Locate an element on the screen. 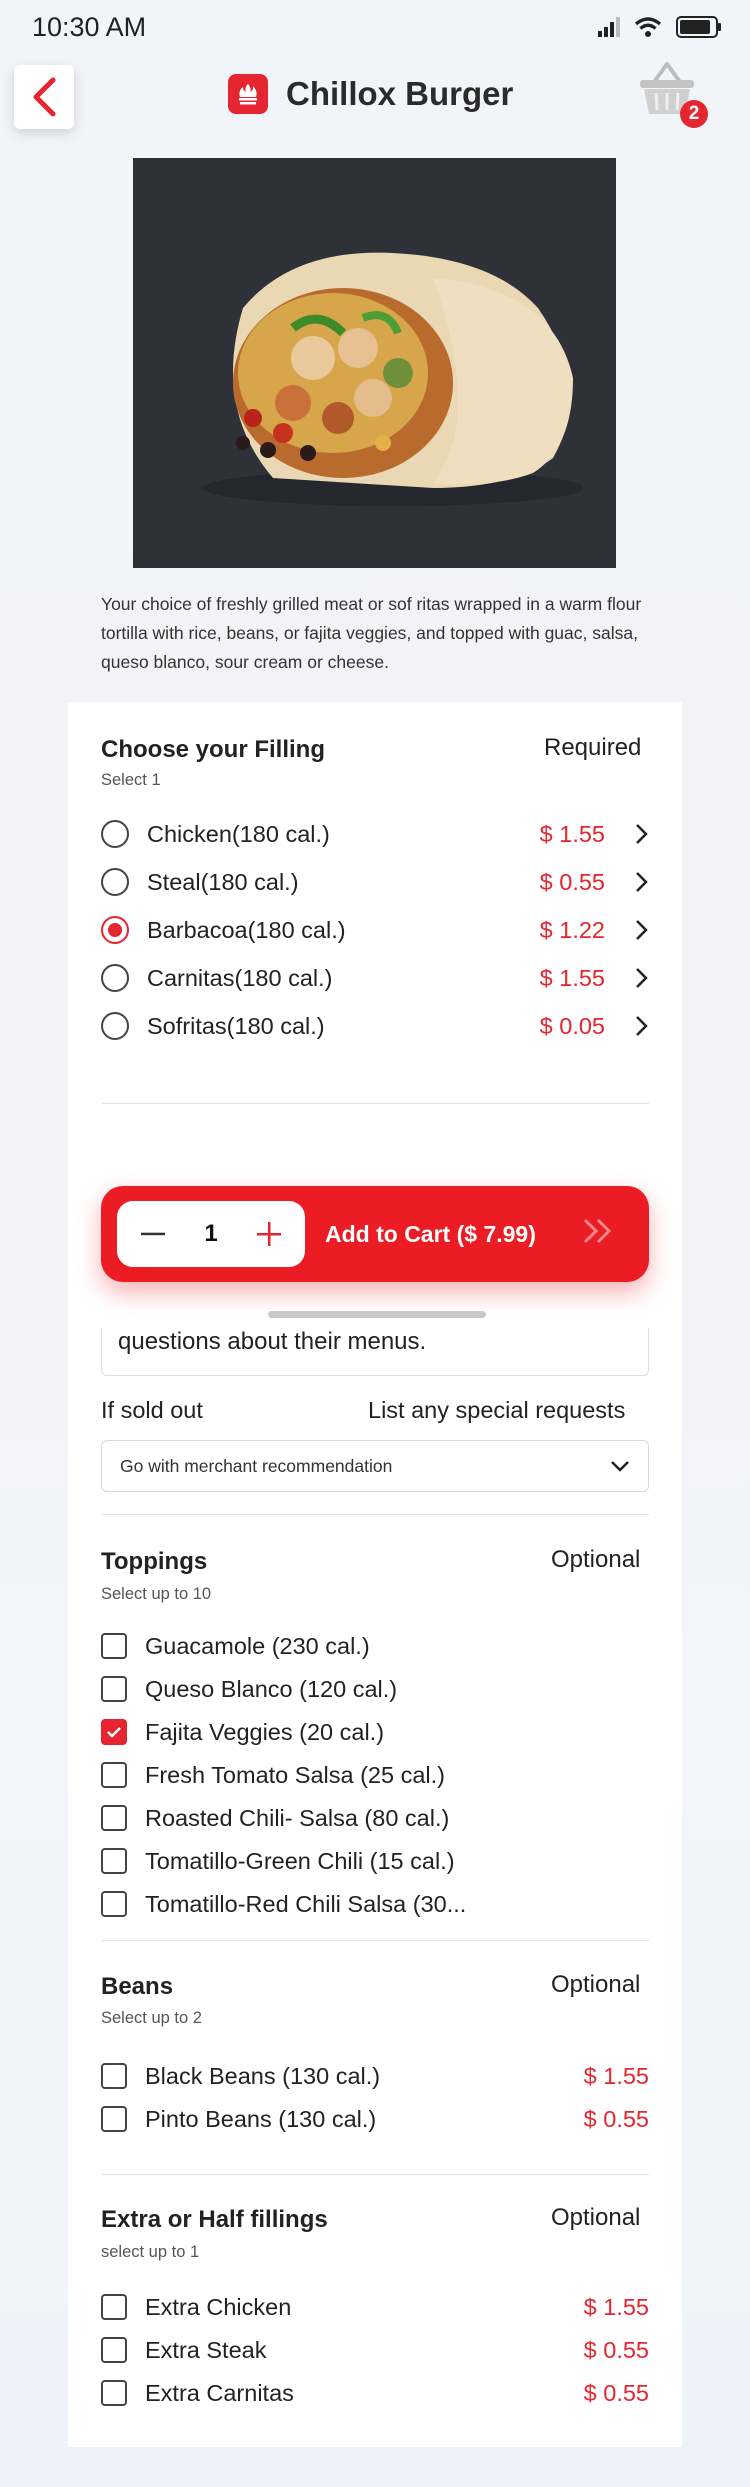 This screenshot has height=2487, width=750. cart-button: 2 is located at coordinates (672, 93).